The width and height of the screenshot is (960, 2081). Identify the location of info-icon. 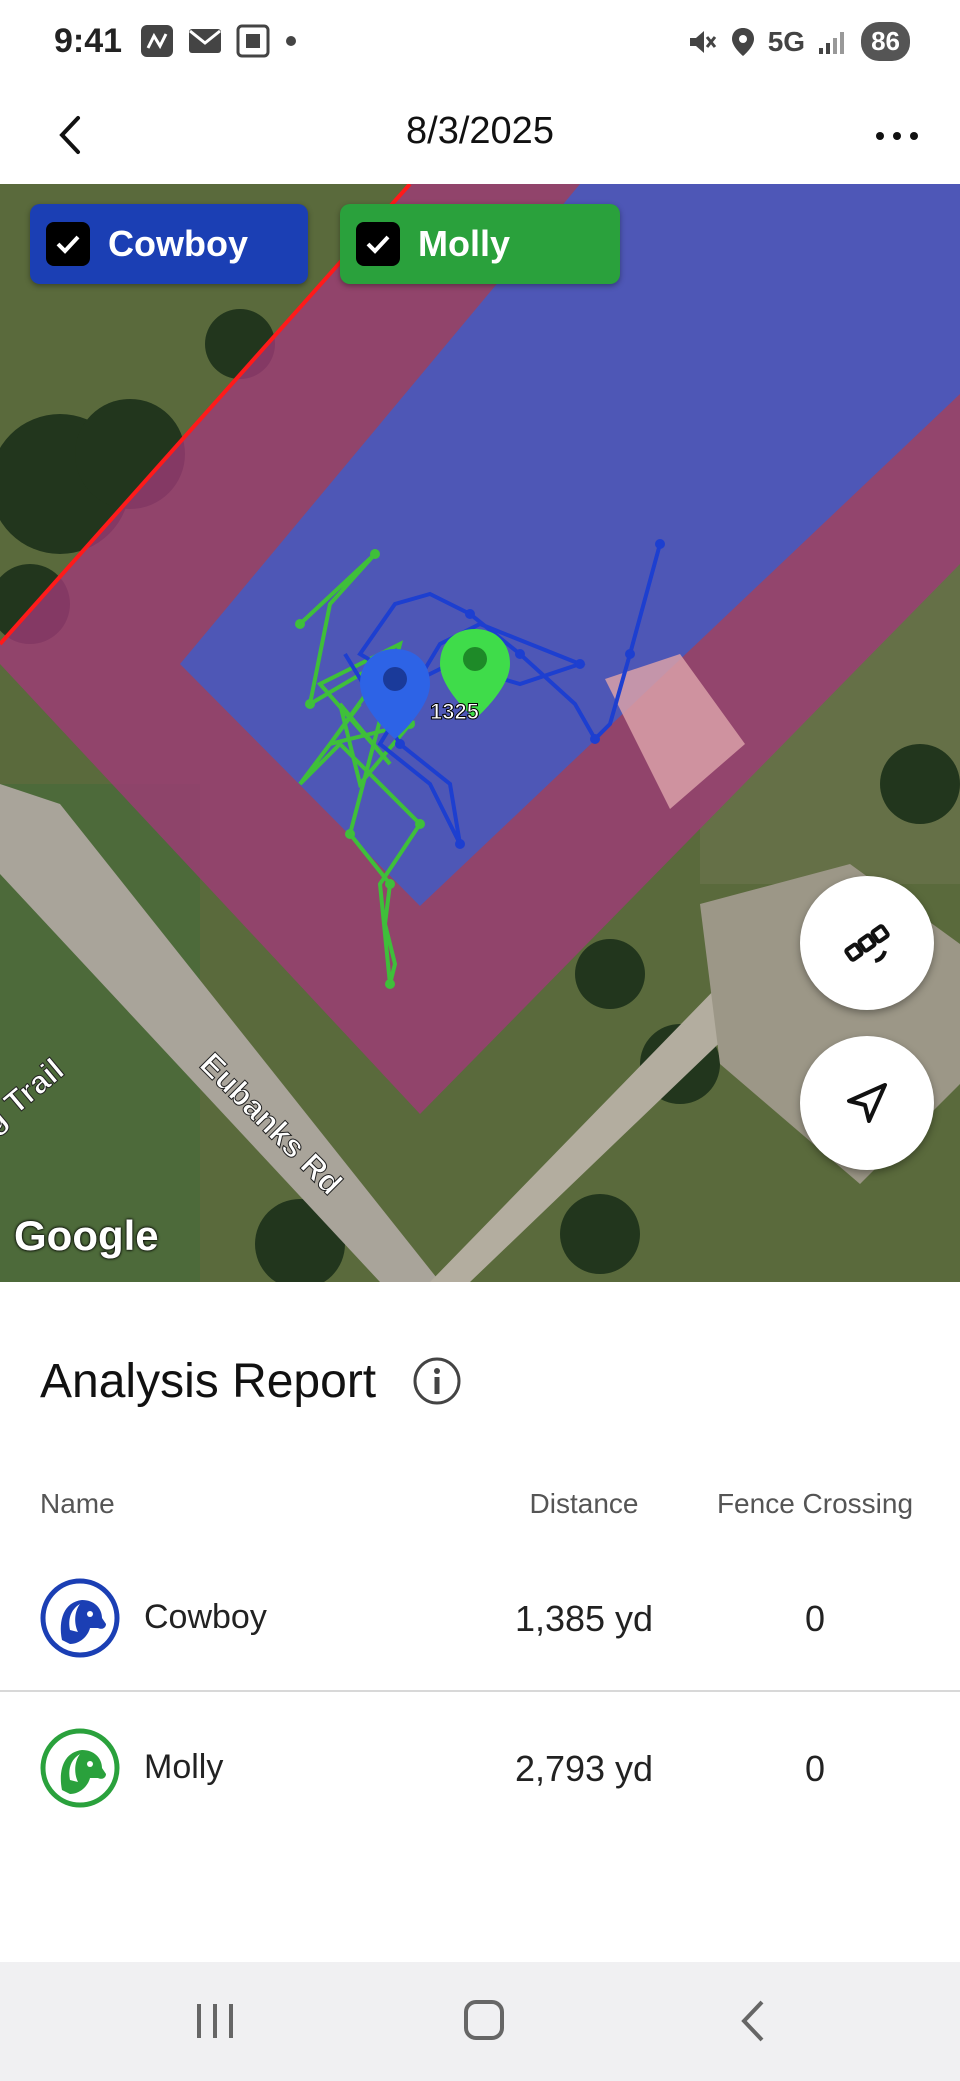
(437, 1381).